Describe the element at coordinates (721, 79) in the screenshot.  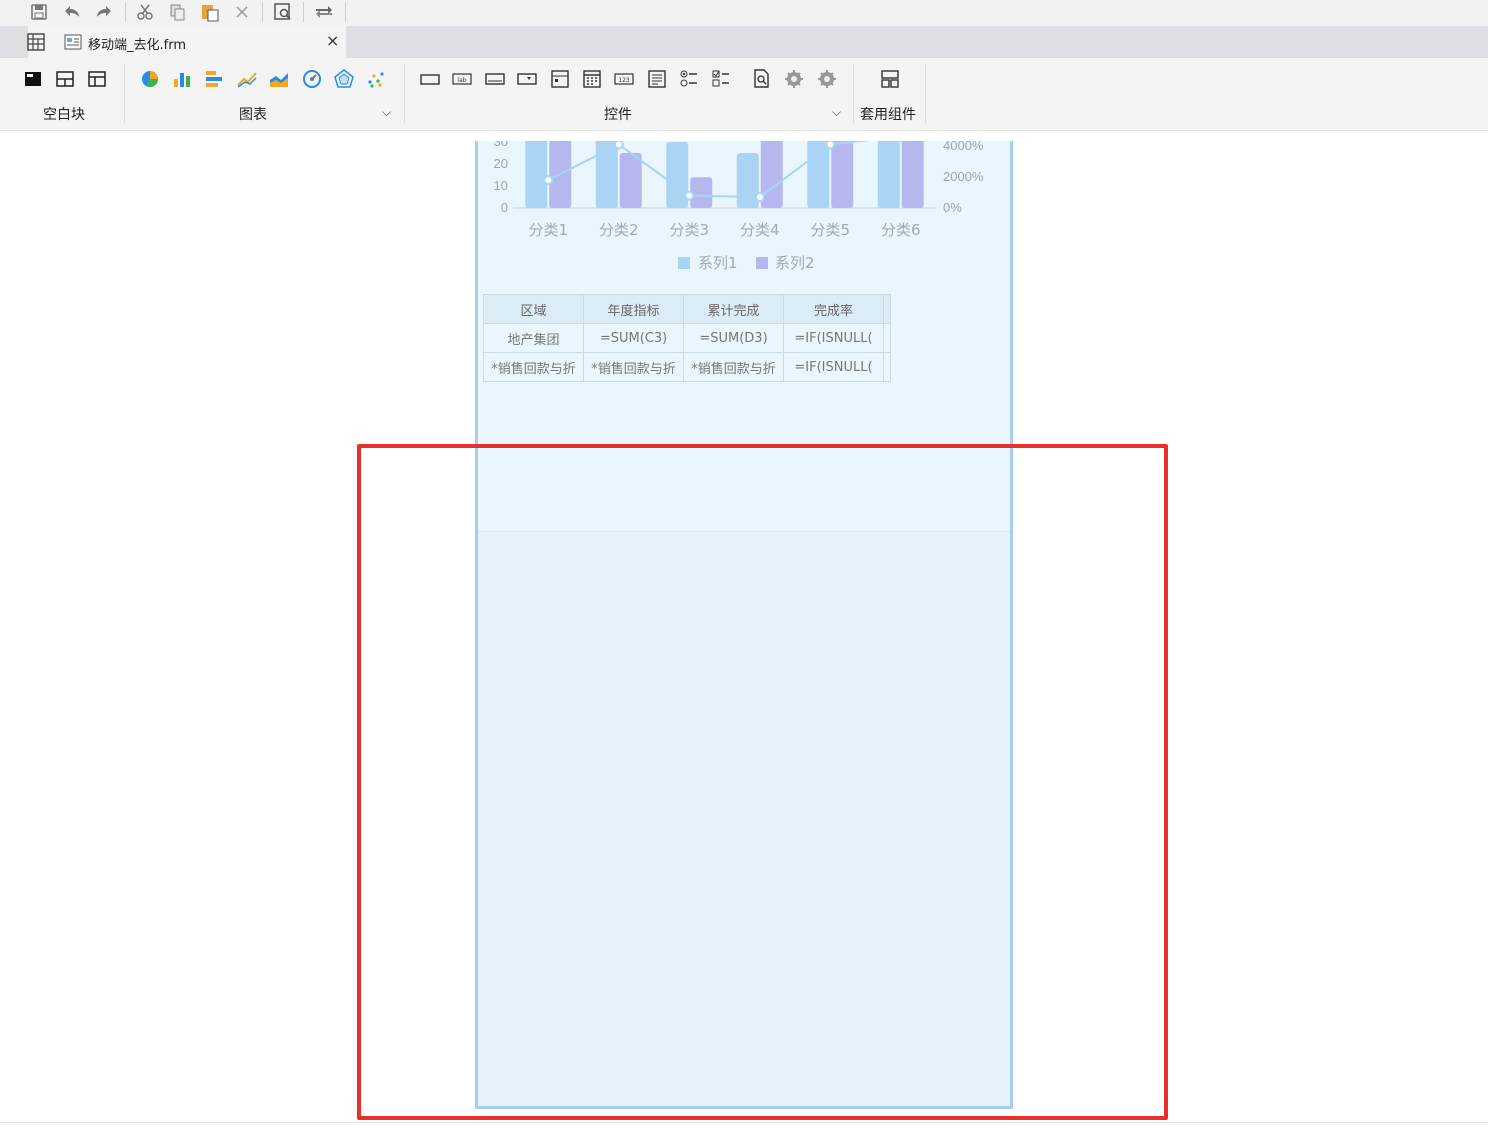
I see `checkbox-group-widget-icon` at that location.